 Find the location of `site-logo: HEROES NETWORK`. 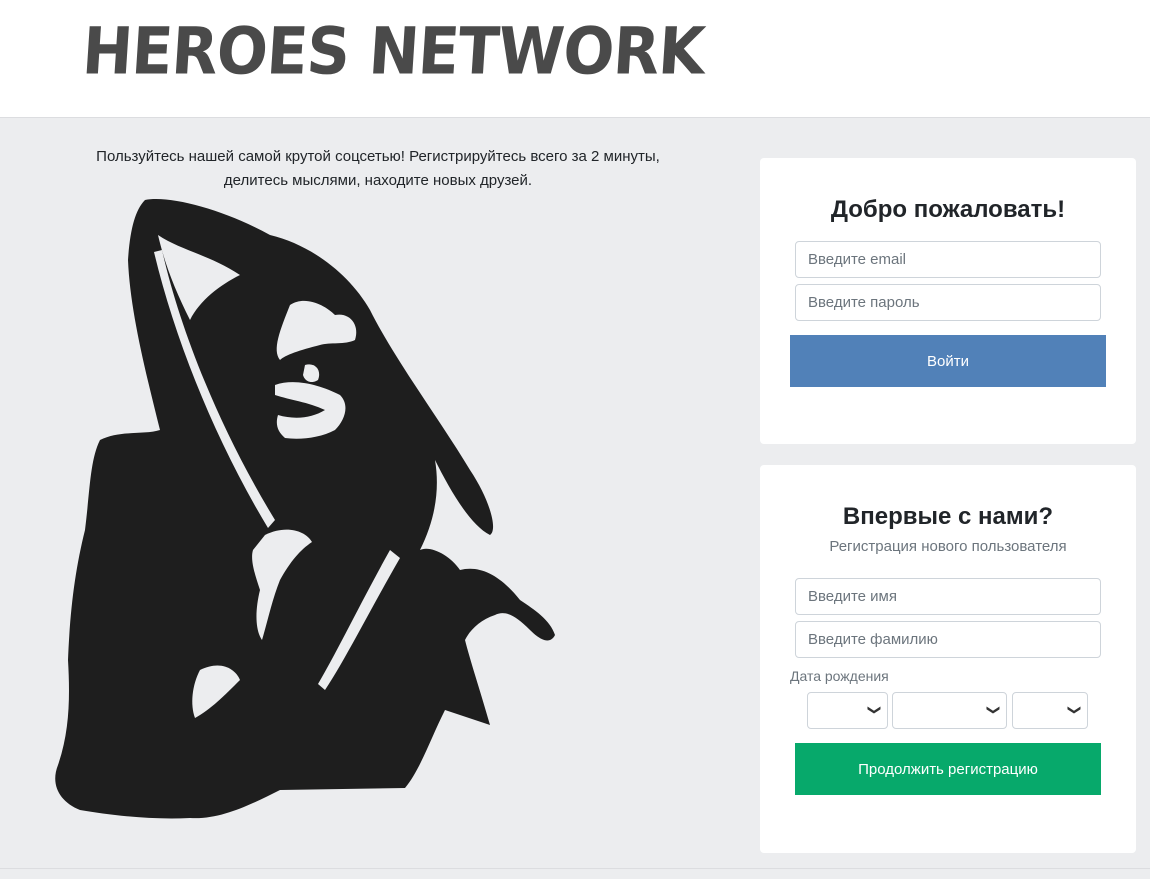

site-logo: HEROES NETWORK is located at coordinates (393, 52).